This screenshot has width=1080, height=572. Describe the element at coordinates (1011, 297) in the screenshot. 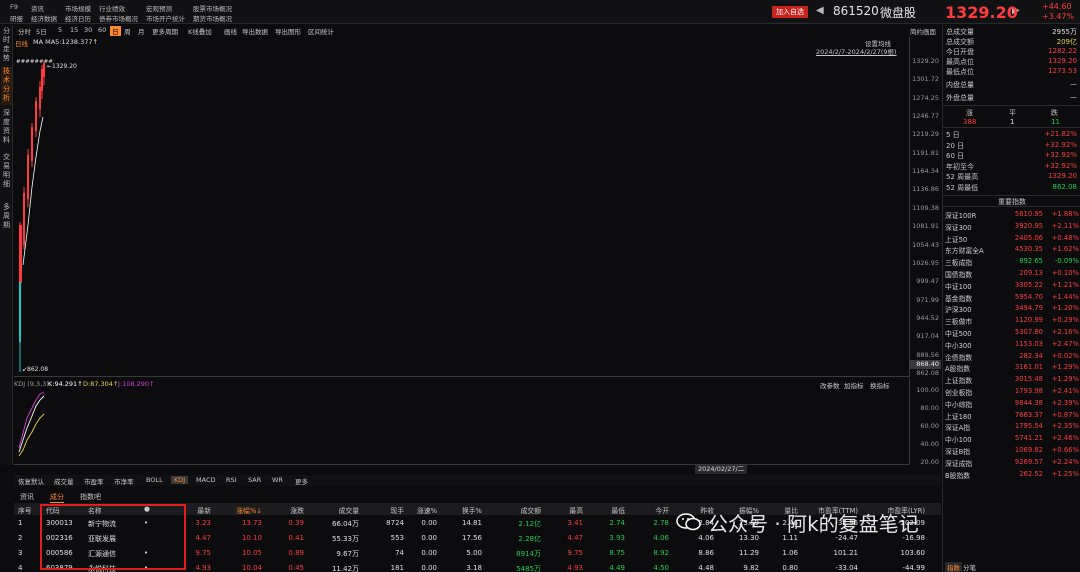

I see `index-row: 基金指数 5954.70 +1.44%` at that location.